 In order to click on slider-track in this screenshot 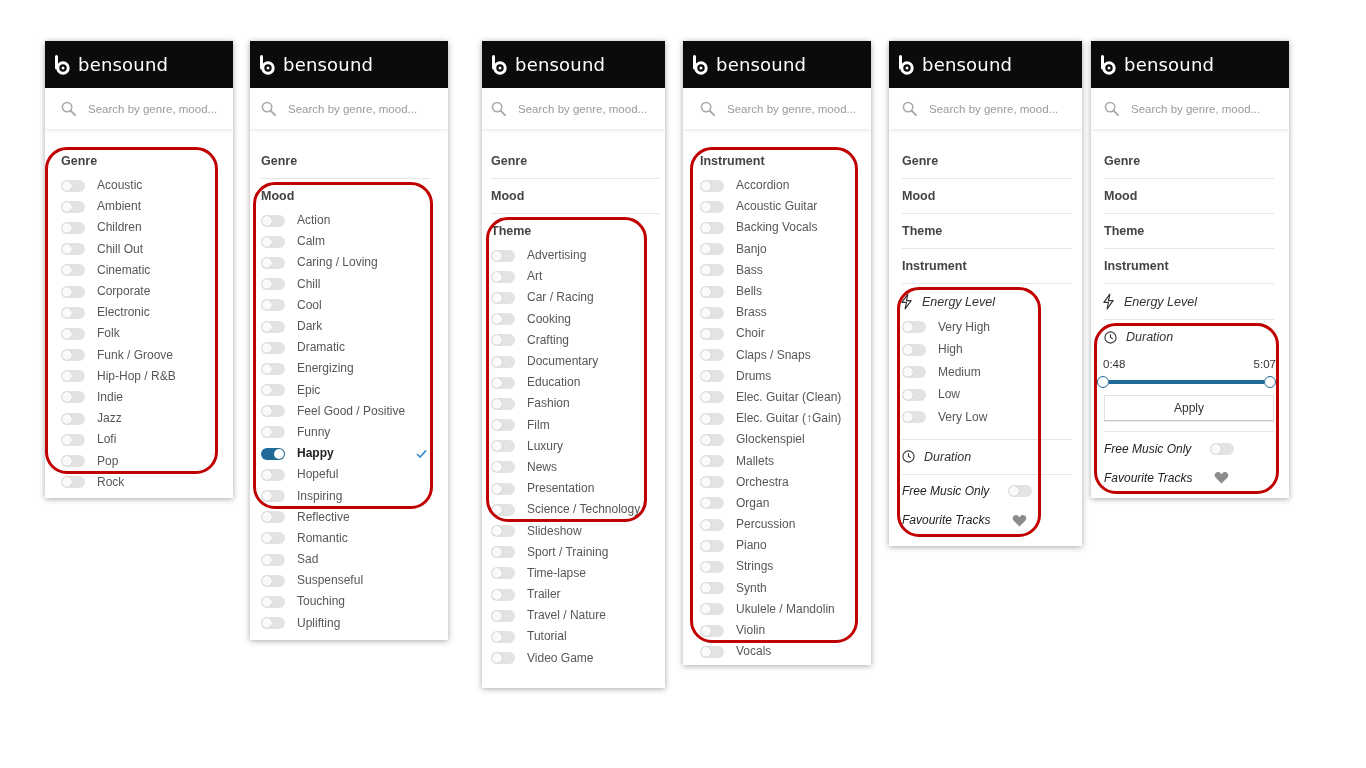, I will do `click(1186, 382)`.